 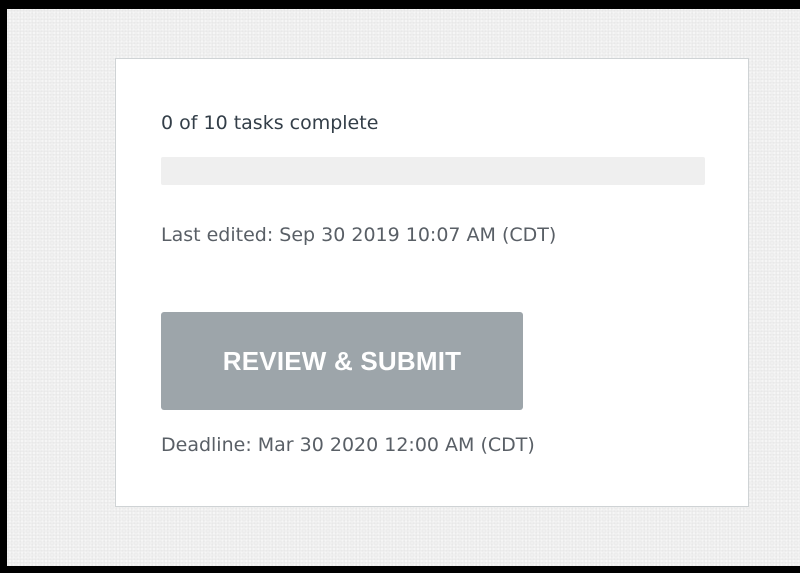 I want to click on deadline-timestamp: Deadline: Mar 30 2020 12:00 AM (CDT), so click(x=348, y=445).